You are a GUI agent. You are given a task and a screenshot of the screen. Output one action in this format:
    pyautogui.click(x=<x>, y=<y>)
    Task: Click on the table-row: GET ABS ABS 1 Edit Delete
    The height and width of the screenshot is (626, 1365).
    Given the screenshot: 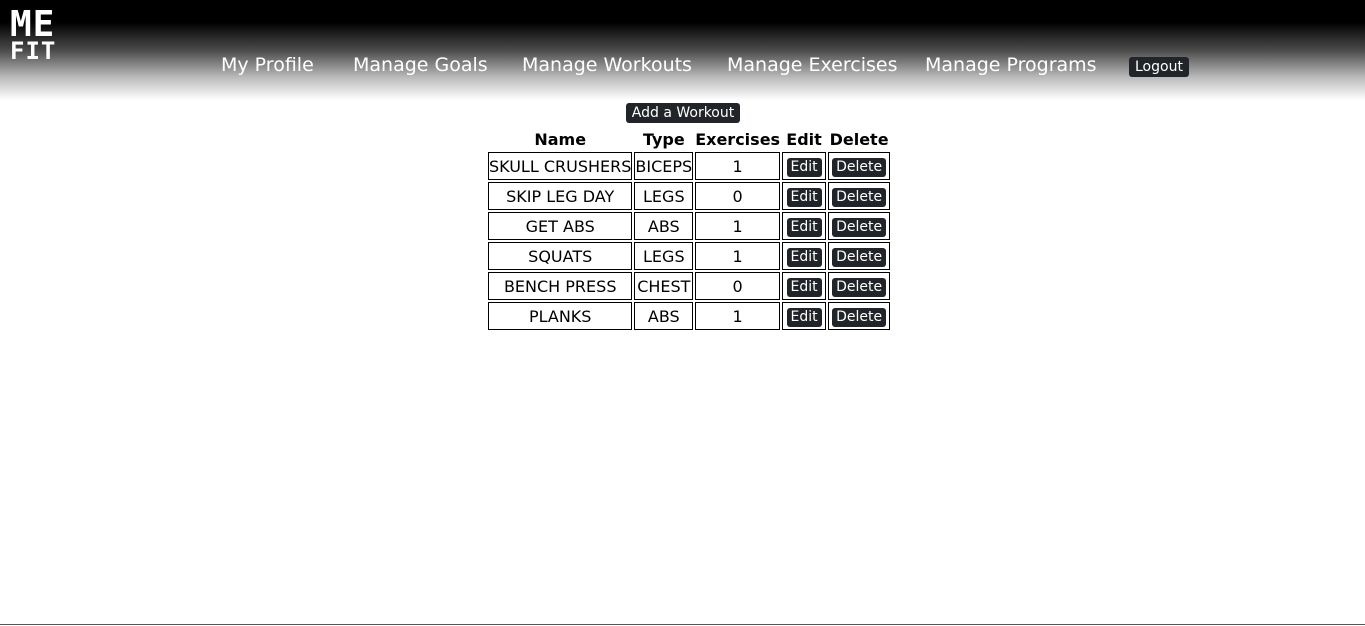 What is the action you would take?
    pyautogui.click(x=689, y=226)
    